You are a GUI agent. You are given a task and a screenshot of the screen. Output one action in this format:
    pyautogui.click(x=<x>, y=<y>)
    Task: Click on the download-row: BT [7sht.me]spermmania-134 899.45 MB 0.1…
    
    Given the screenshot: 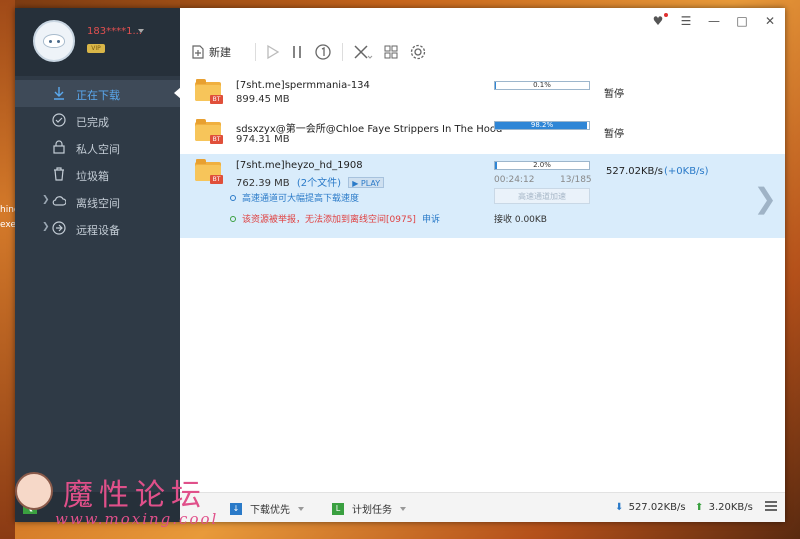 What is the action you would take?
    pyautogui.click(x=482, y=94)
    